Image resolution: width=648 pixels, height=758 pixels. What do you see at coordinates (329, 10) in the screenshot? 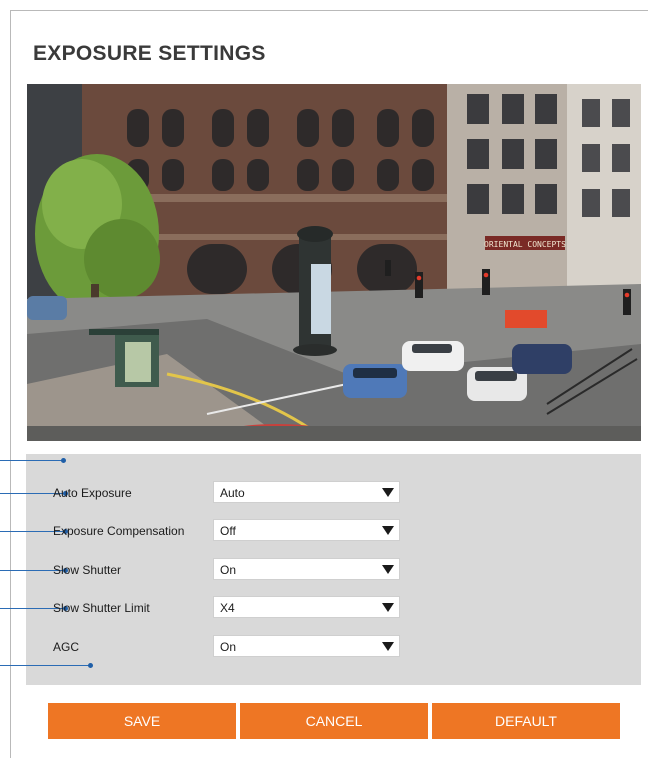
I see `frame-top-border` at bounding box center [329, 10].